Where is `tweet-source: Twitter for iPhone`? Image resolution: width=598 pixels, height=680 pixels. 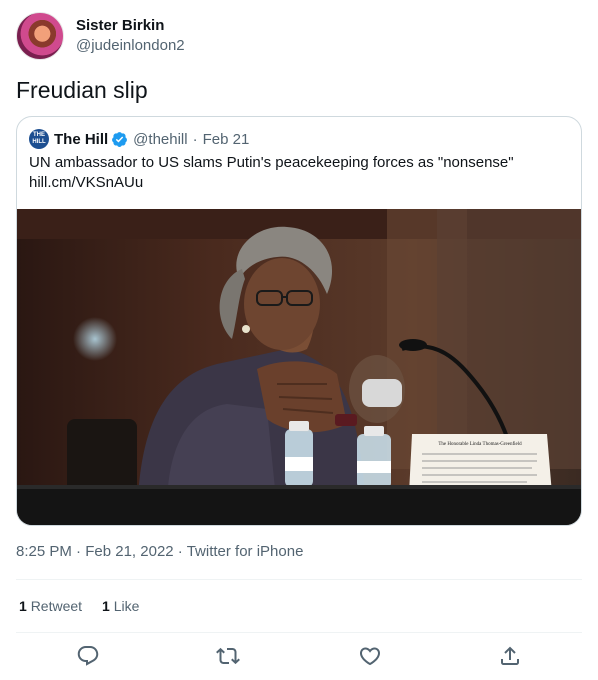 tweet-source: Twitter for iPhone is located at coordinates (245, 551).